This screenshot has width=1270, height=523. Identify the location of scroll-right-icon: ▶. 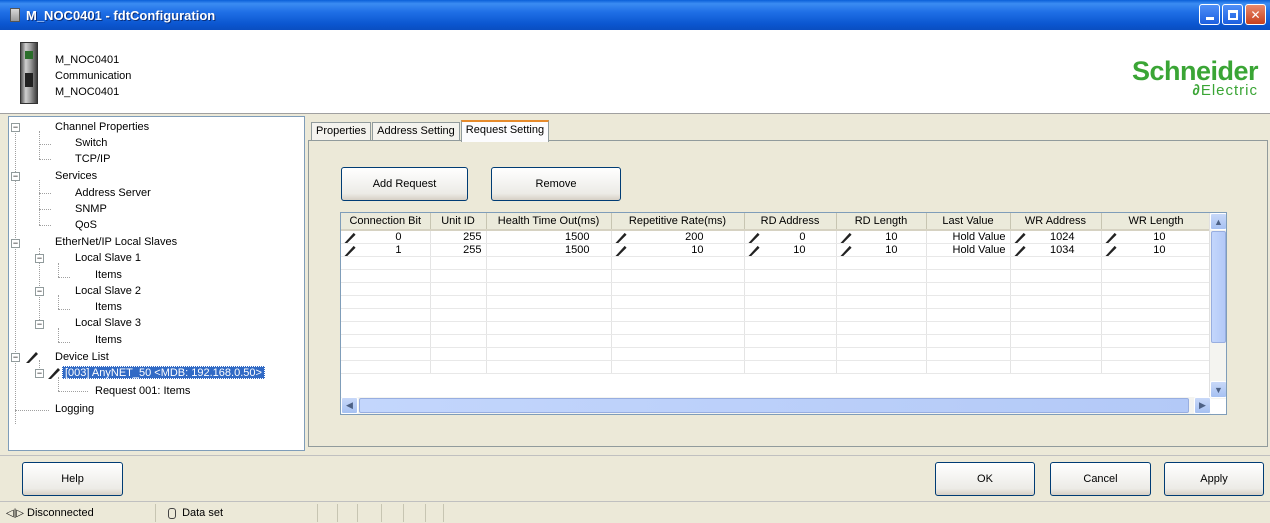
(1202, 405).